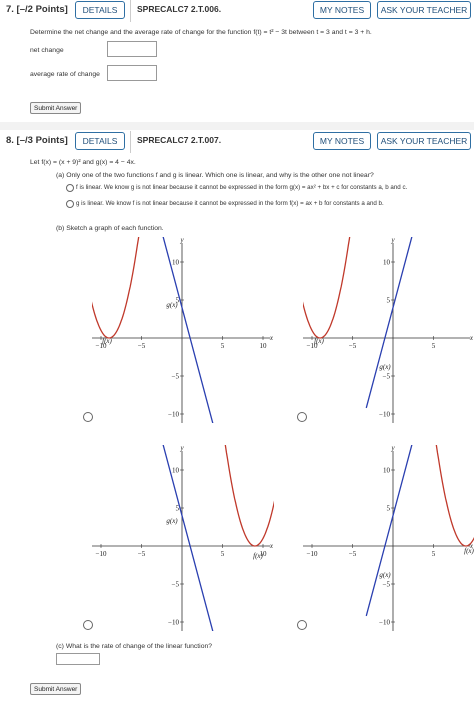 Image resolution: width=474 pixels, height=701 pixels. What do you see at coordinates (65, 74) in the screenshot?
I see `avg-rate-label: average rate of change` at bounding box center [65, 74].